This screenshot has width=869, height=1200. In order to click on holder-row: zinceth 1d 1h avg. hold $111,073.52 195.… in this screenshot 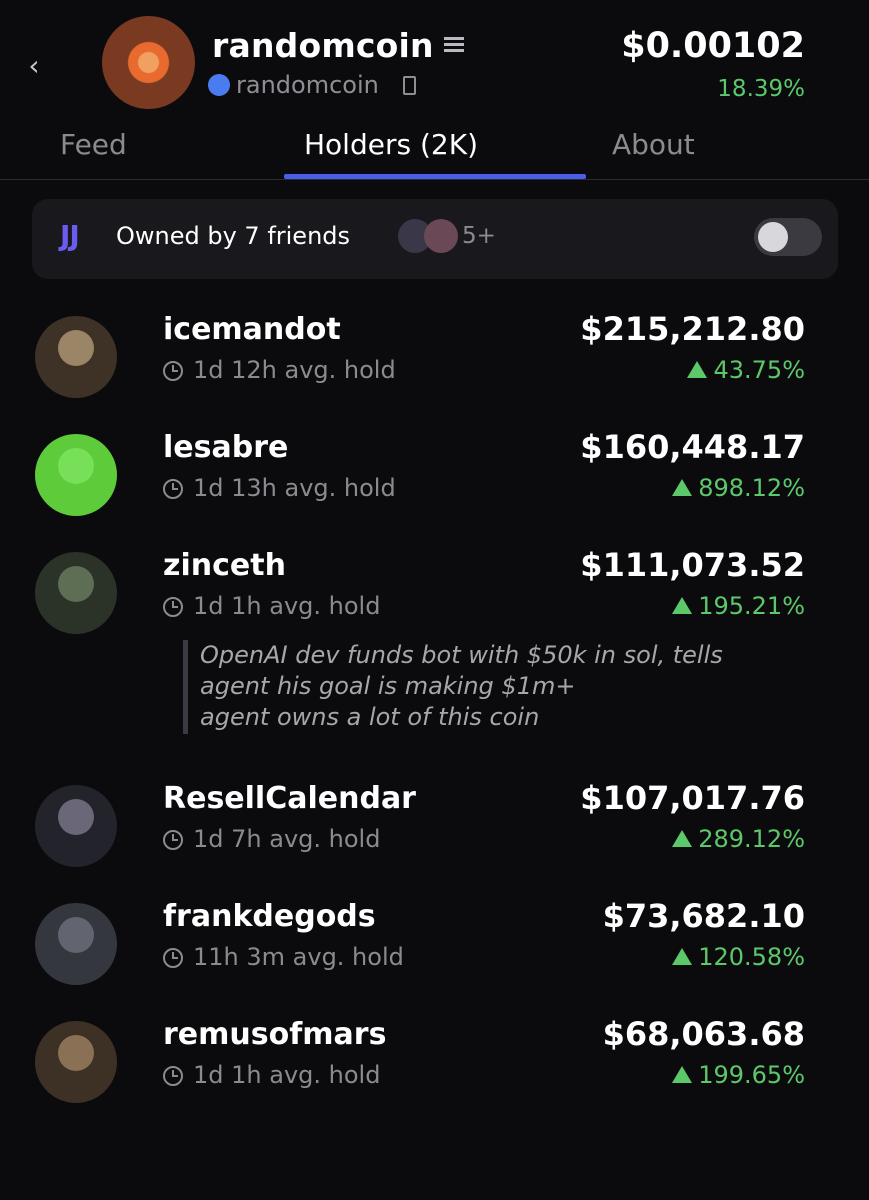, I will do `click(434, 596)`.